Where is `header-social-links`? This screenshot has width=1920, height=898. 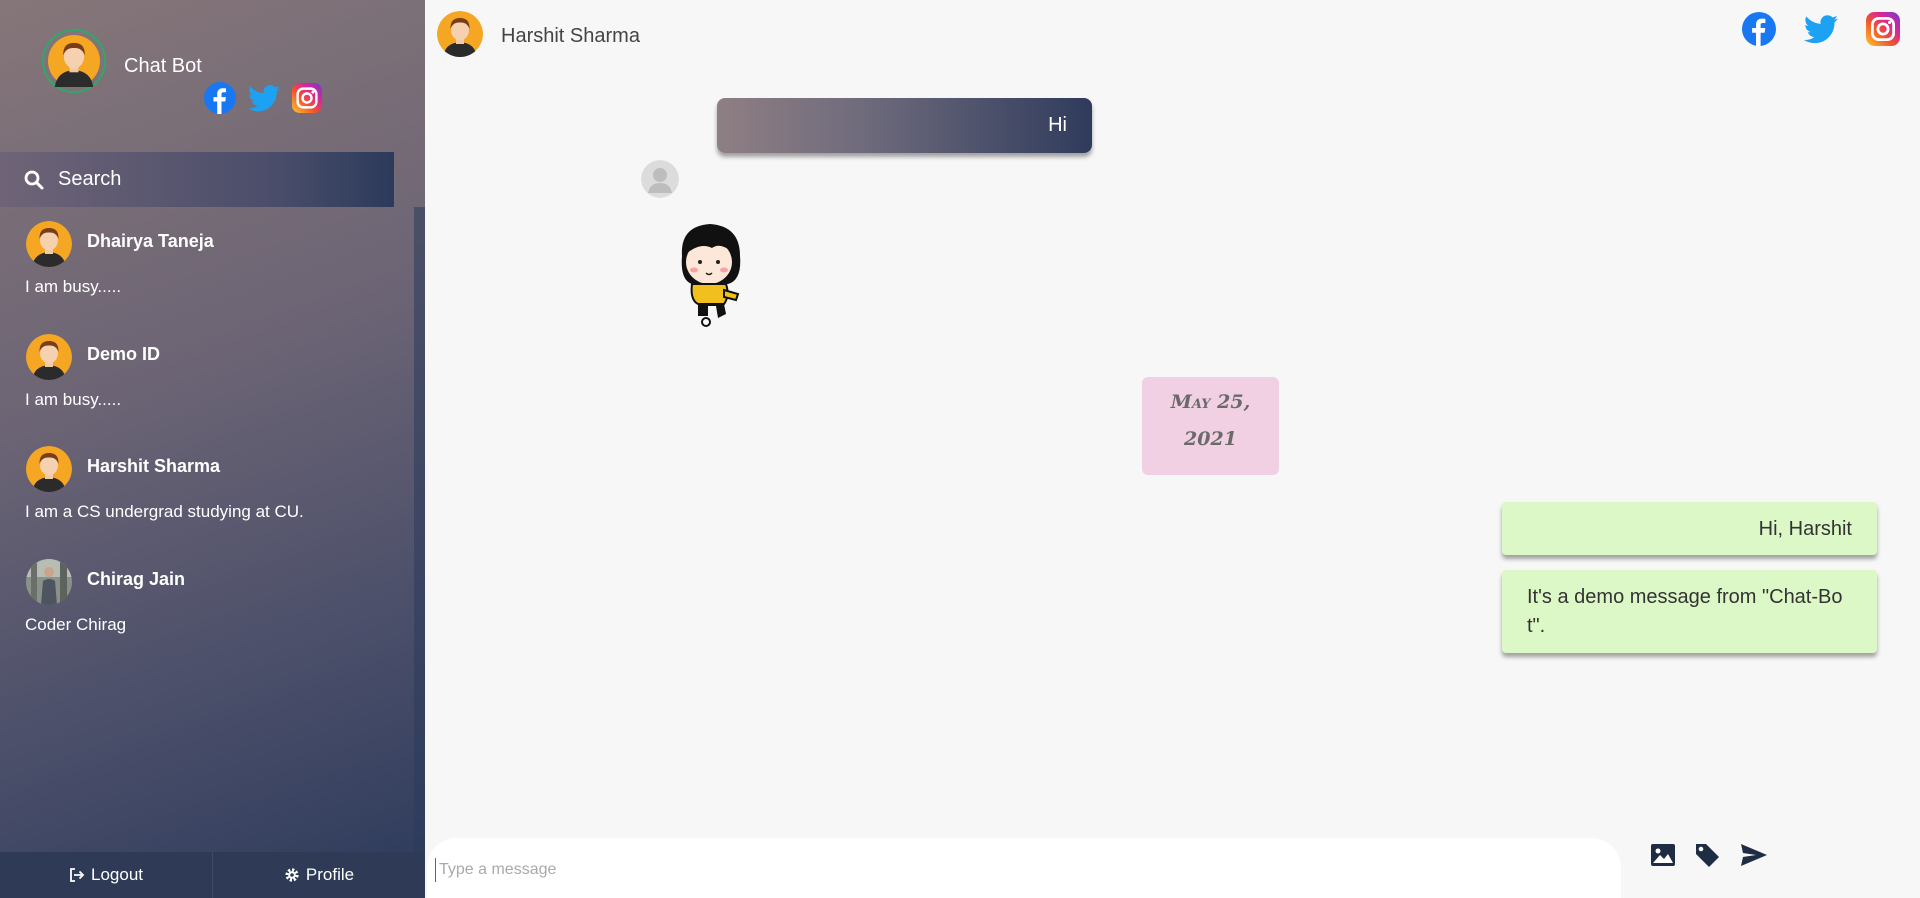 header-social-links is located at coordinates (1821, 29).